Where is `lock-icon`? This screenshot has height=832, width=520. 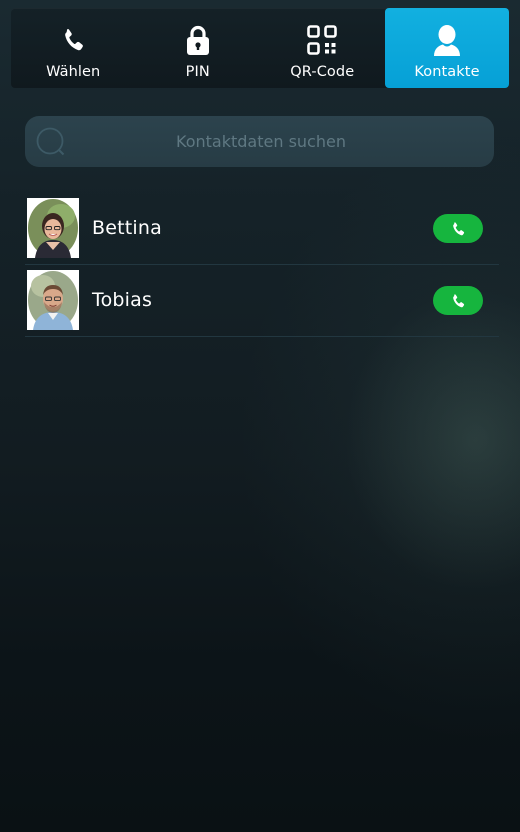 lock-icon is located at coordinates (198, 40).